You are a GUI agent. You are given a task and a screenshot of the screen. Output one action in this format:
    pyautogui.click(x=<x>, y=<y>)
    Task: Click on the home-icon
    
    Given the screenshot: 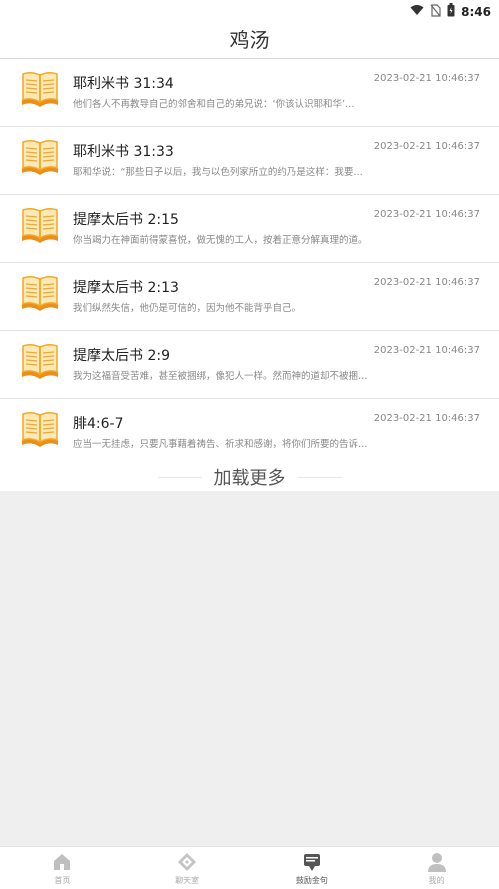 What is the action you would take?
    pyautogui.click(x=62, y=862)
    